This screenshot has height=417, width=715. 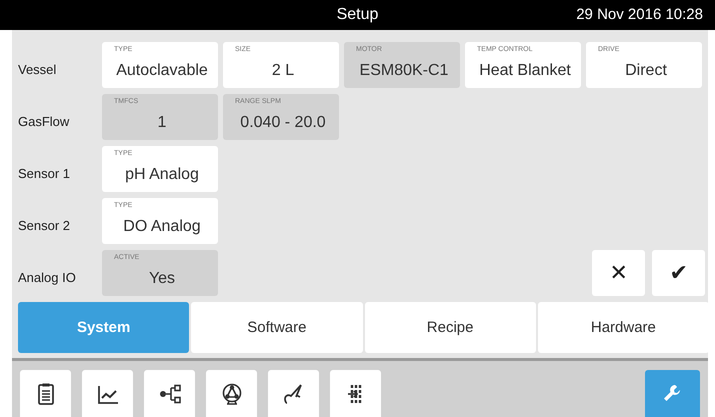 What do you see at coordinates (162, 227) in the screenshot?
I see `field-value: DO Analog` at bounding box center [162, 227].